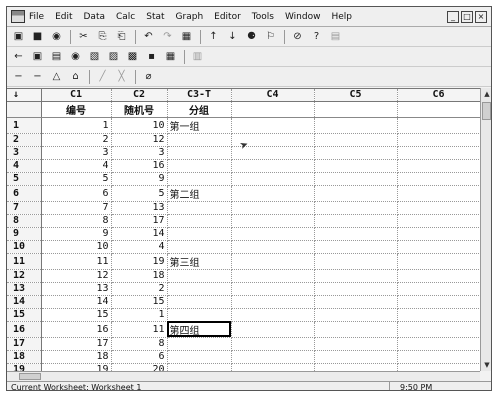 This screenshot has width=497, height=396. I want to click on undo-icon: ↶, so click(148, 37).